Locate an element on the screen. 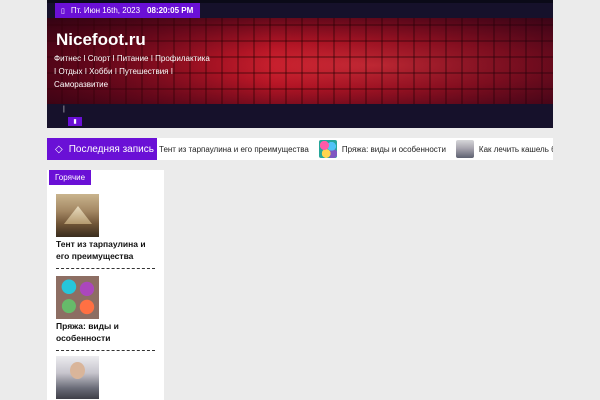 The image size is (600, 400). ticker-item: Пряжа: виды и особенности is located at coordinates (382, 149).